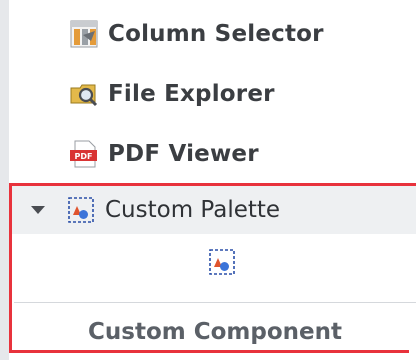  I want to click on palette-item-label: PDF Viewer, so click(183, 154).